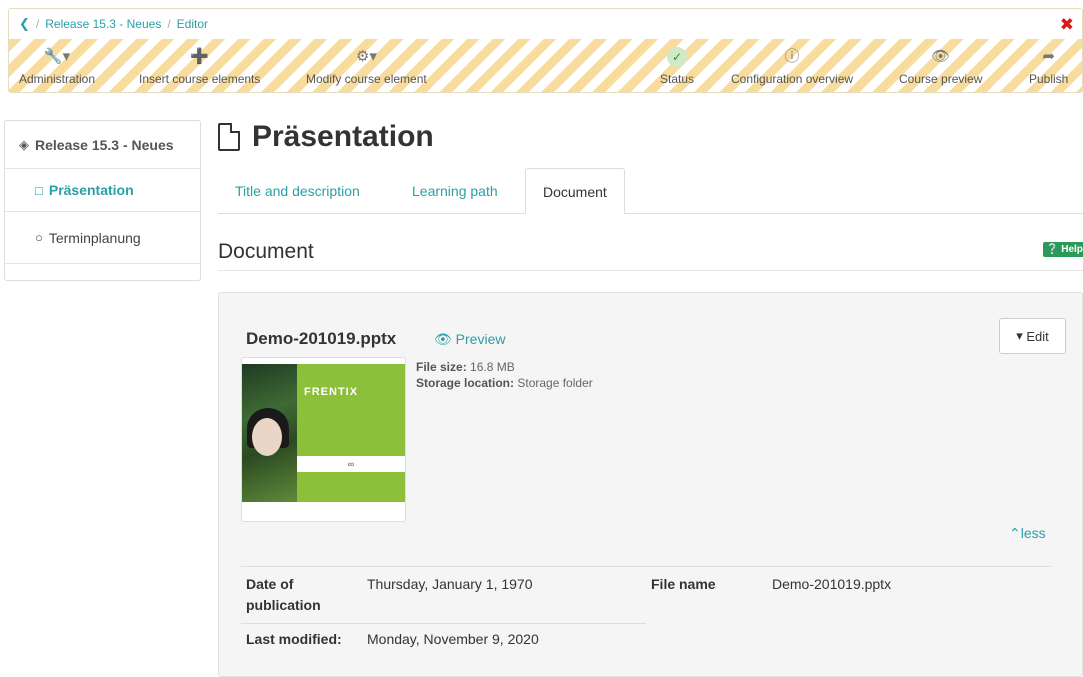 This screenshot has height=677, width=1083. I want to click on thumbnail-slide-background, so click(351, 433).